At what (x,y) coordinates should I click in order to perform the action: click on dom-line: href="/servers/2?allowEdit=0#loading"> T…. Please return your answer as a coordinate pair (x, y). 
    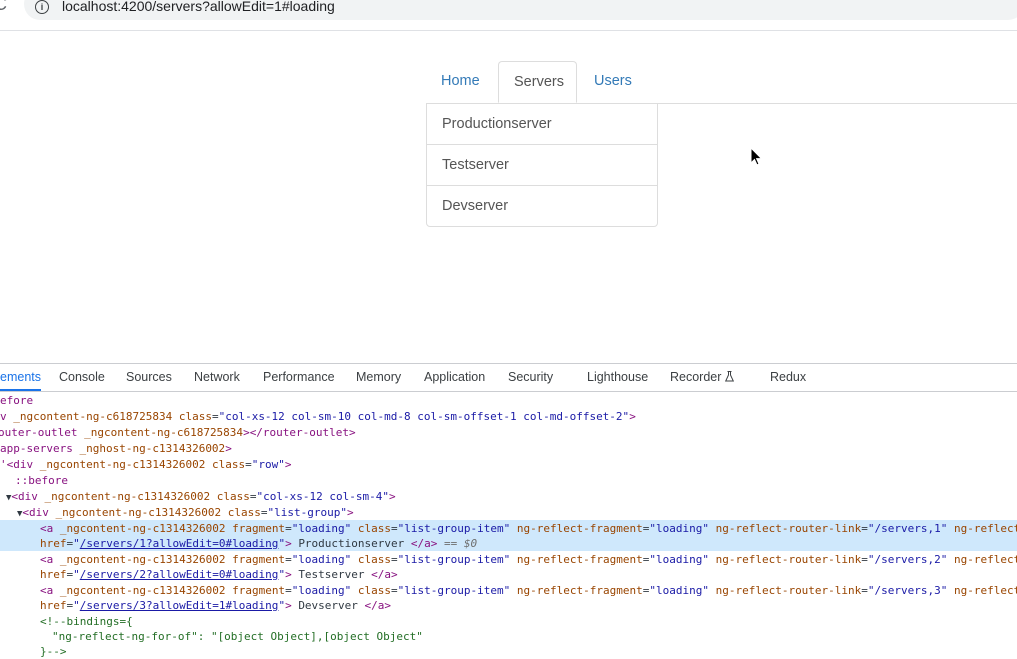
    Looking at the image, I should click on (219, 574).